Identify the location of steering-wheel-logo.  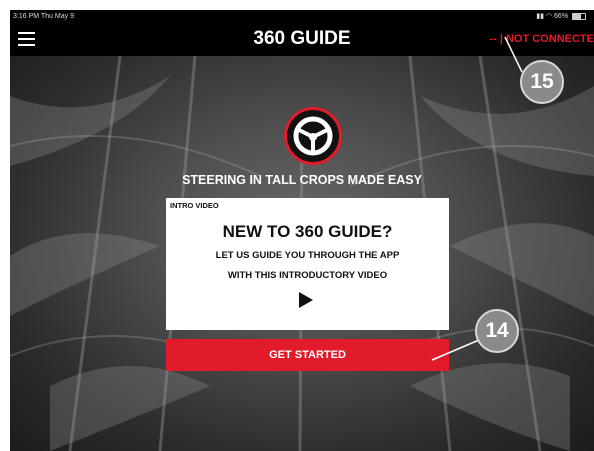
(313, 136).